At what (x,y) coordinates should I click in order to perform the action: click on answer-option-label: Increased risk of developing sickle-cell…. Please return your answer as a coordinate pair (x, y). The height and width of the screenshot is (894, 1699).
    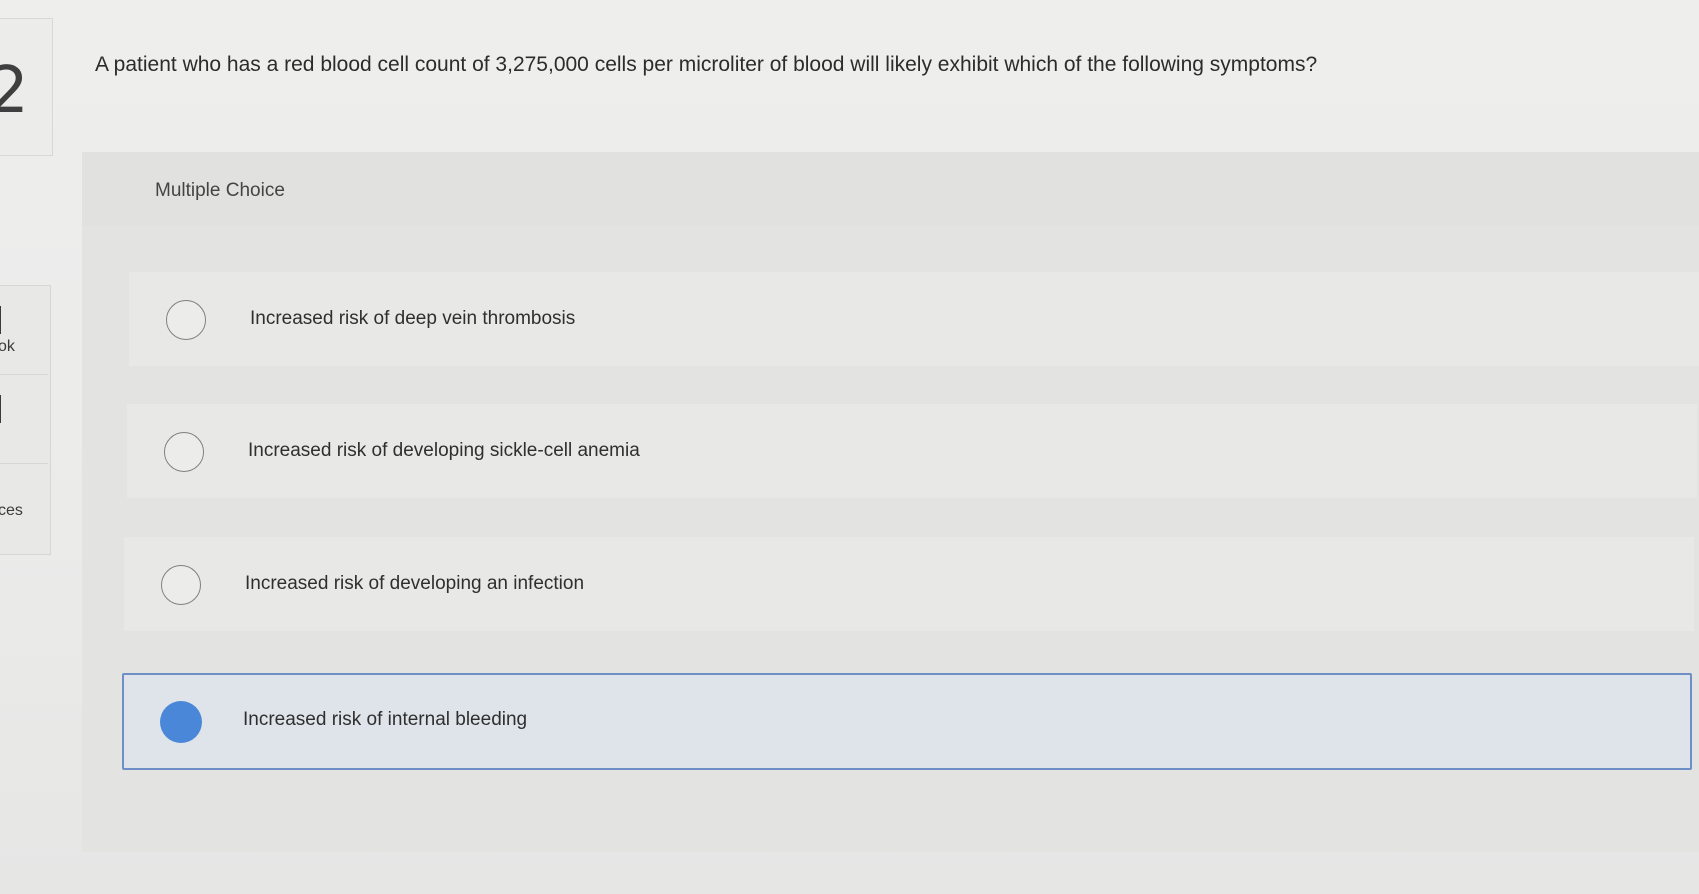
    Looking at the image, I should click on (444, 450).